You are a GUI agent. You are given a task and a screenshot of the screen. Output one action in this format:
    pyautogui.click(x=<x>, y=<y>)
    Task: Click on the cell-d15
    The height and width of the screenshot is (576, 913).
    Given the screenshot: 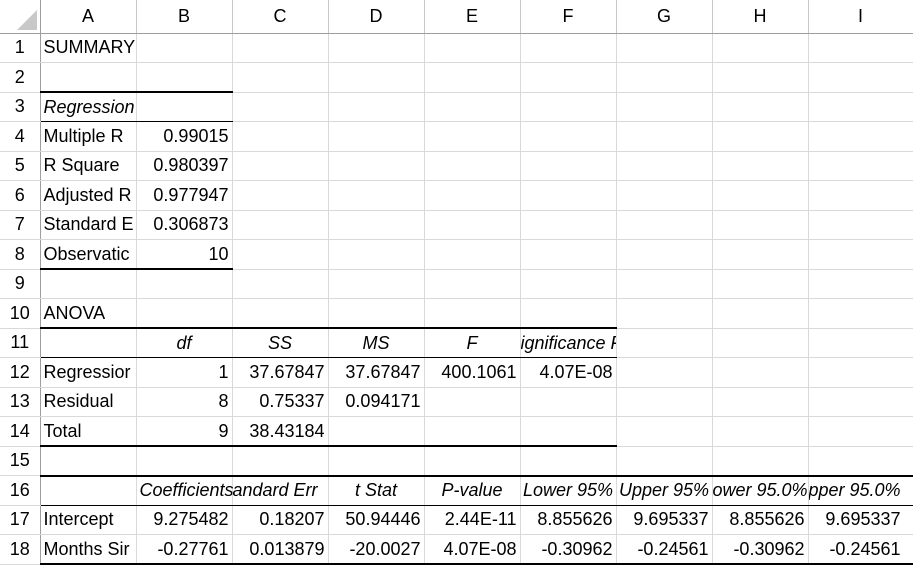 What is the action you would take?
    pyautogui.click(x=376, y=461)
    